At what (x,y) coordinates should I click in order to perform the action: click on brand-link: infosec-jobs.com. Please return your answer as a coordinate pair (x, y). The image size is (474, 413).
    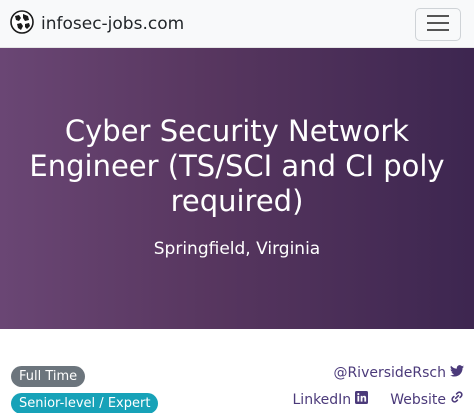
    Looking at the image, I should click on (97, 24).